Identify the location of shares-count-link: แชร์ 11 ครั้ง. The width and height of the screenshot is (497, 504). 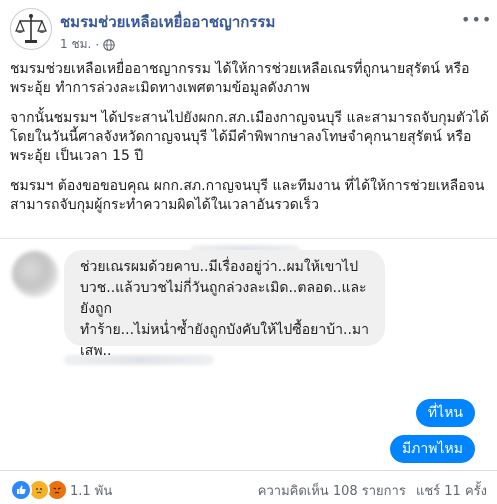
(451, 491).